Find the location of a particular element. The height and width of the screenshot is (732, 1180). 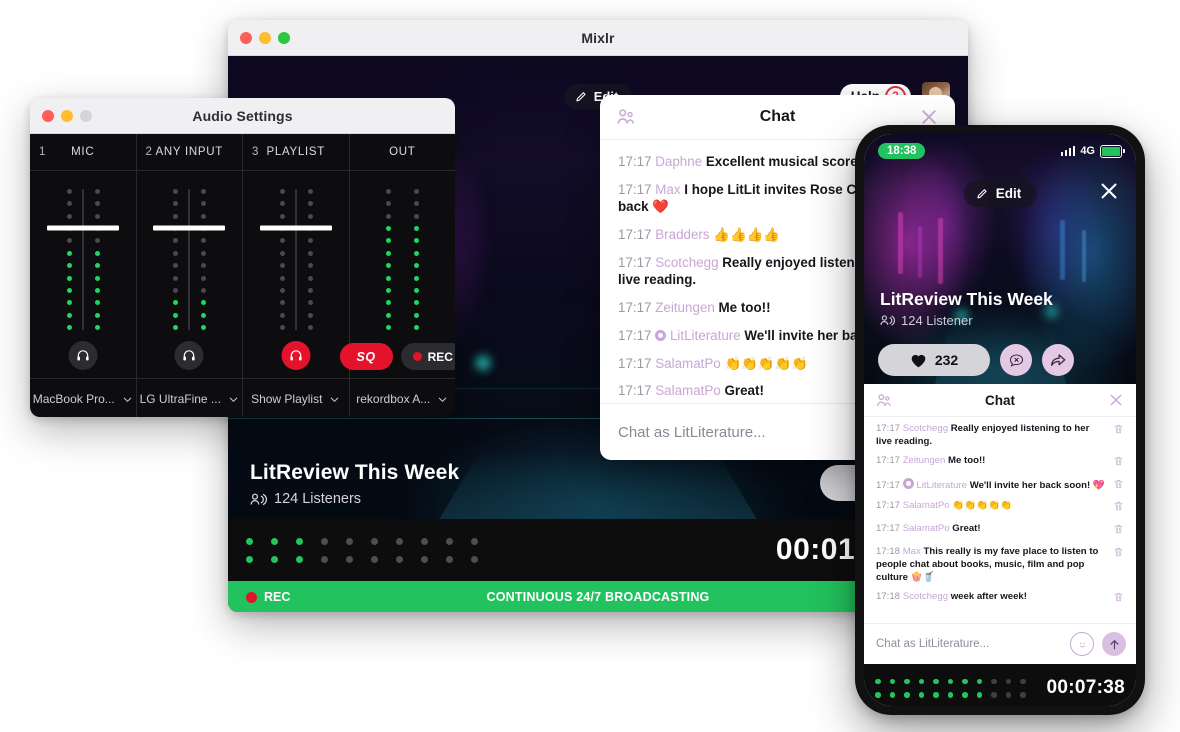

minimize-audio-window-button is located at coordinates (67, 115).